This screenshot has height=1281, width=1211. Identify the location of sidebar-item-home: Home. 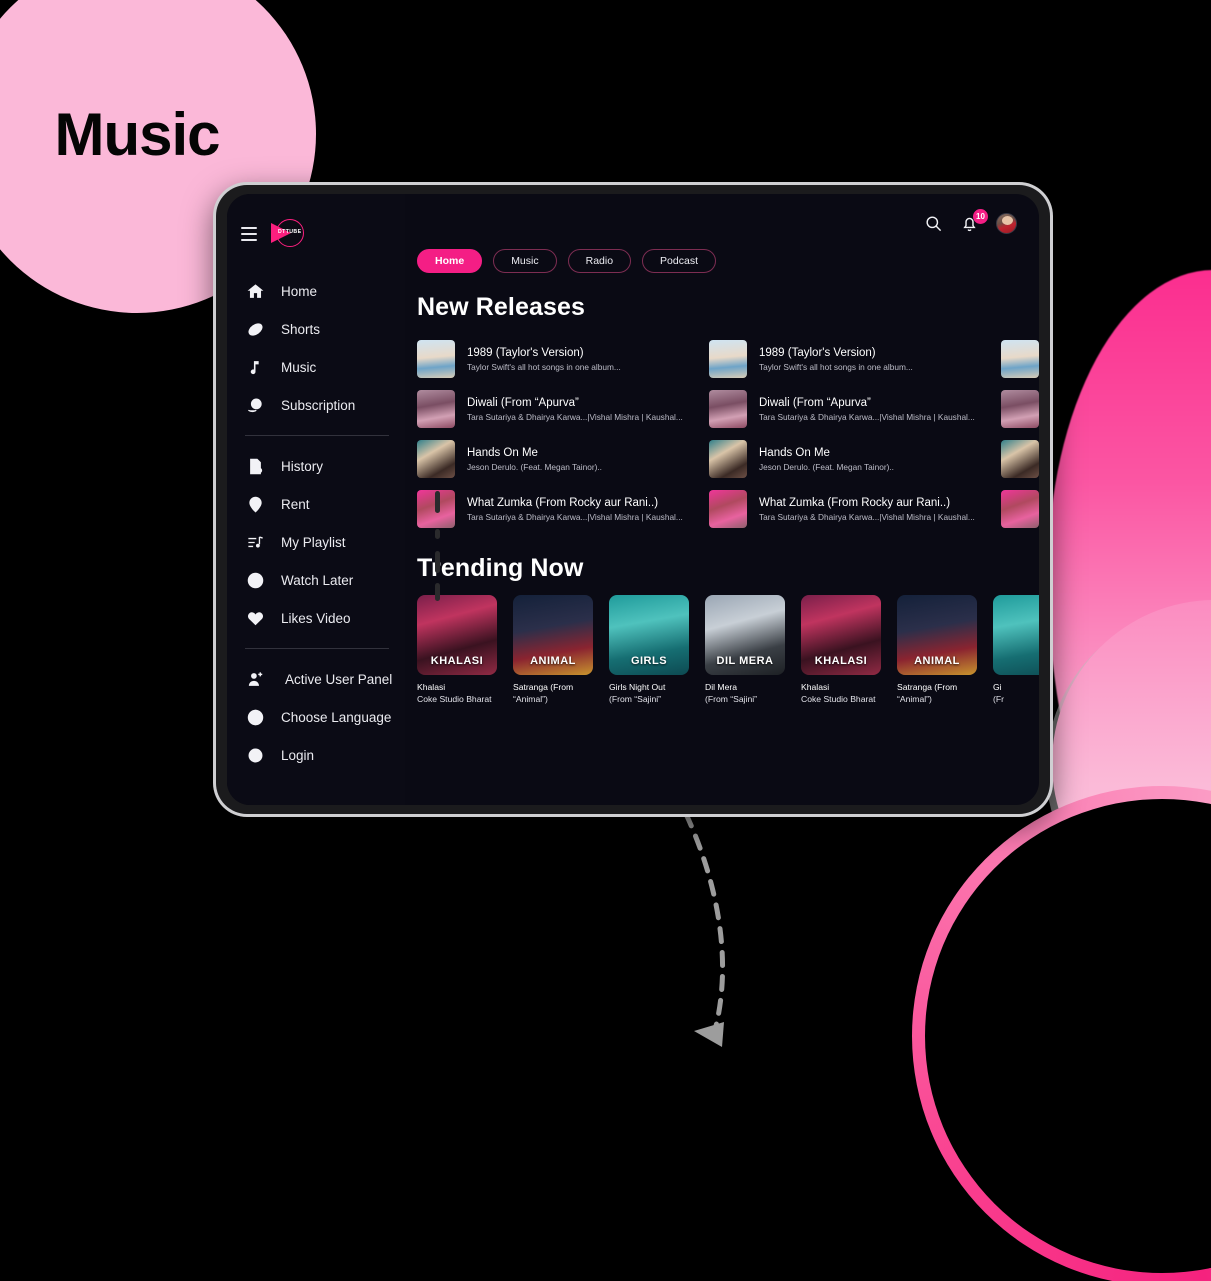
(316, 291).